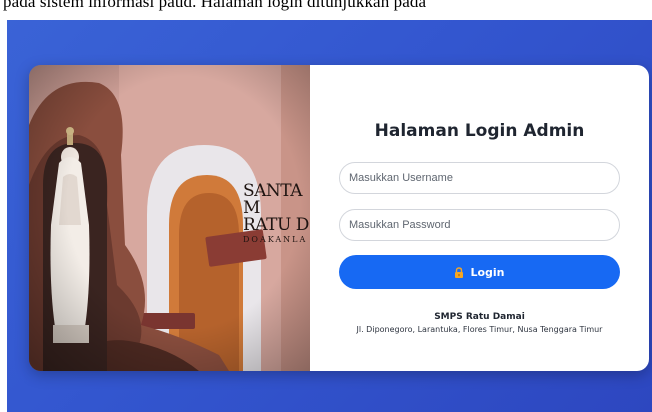  Describe the element at coordinates (276, 225) in the screenshot. I see `sign-line-2: RATU D` at that location.